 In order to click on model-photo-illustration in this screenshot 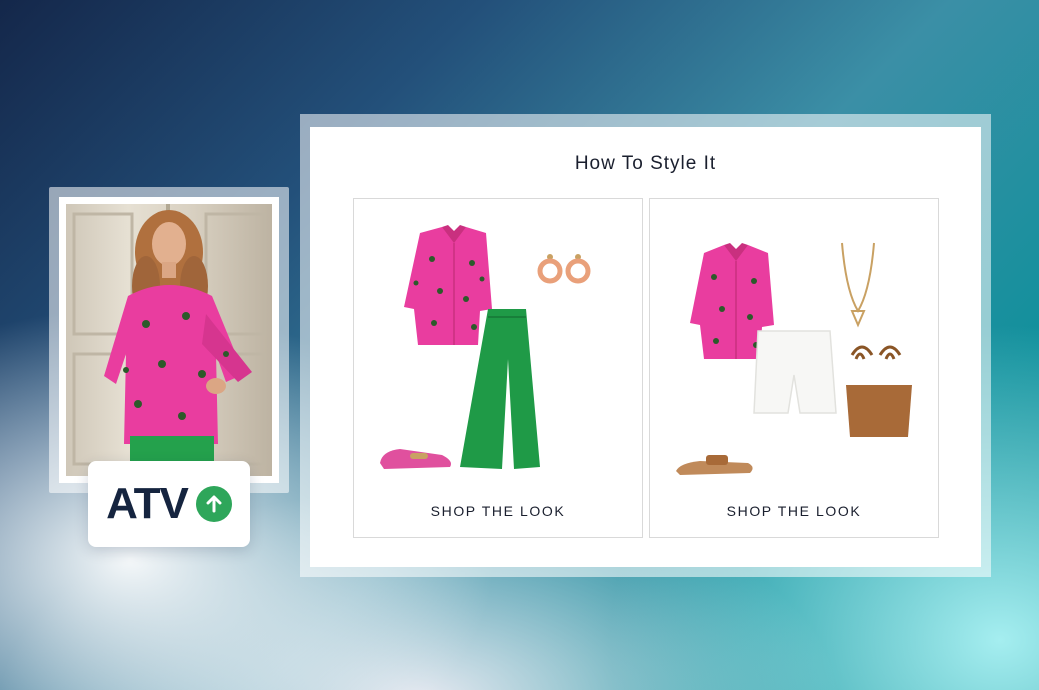, I will do `click(169, 340)`.